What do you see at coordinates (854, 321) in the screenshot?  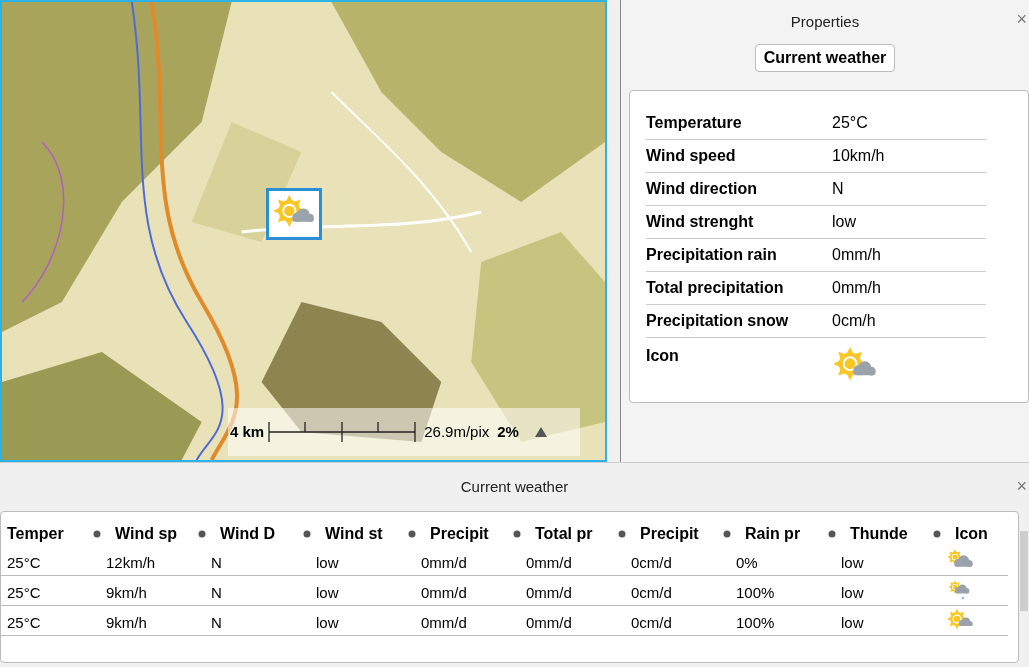 I see `property-value: 0cm/h` at bounding box center [854, 321].